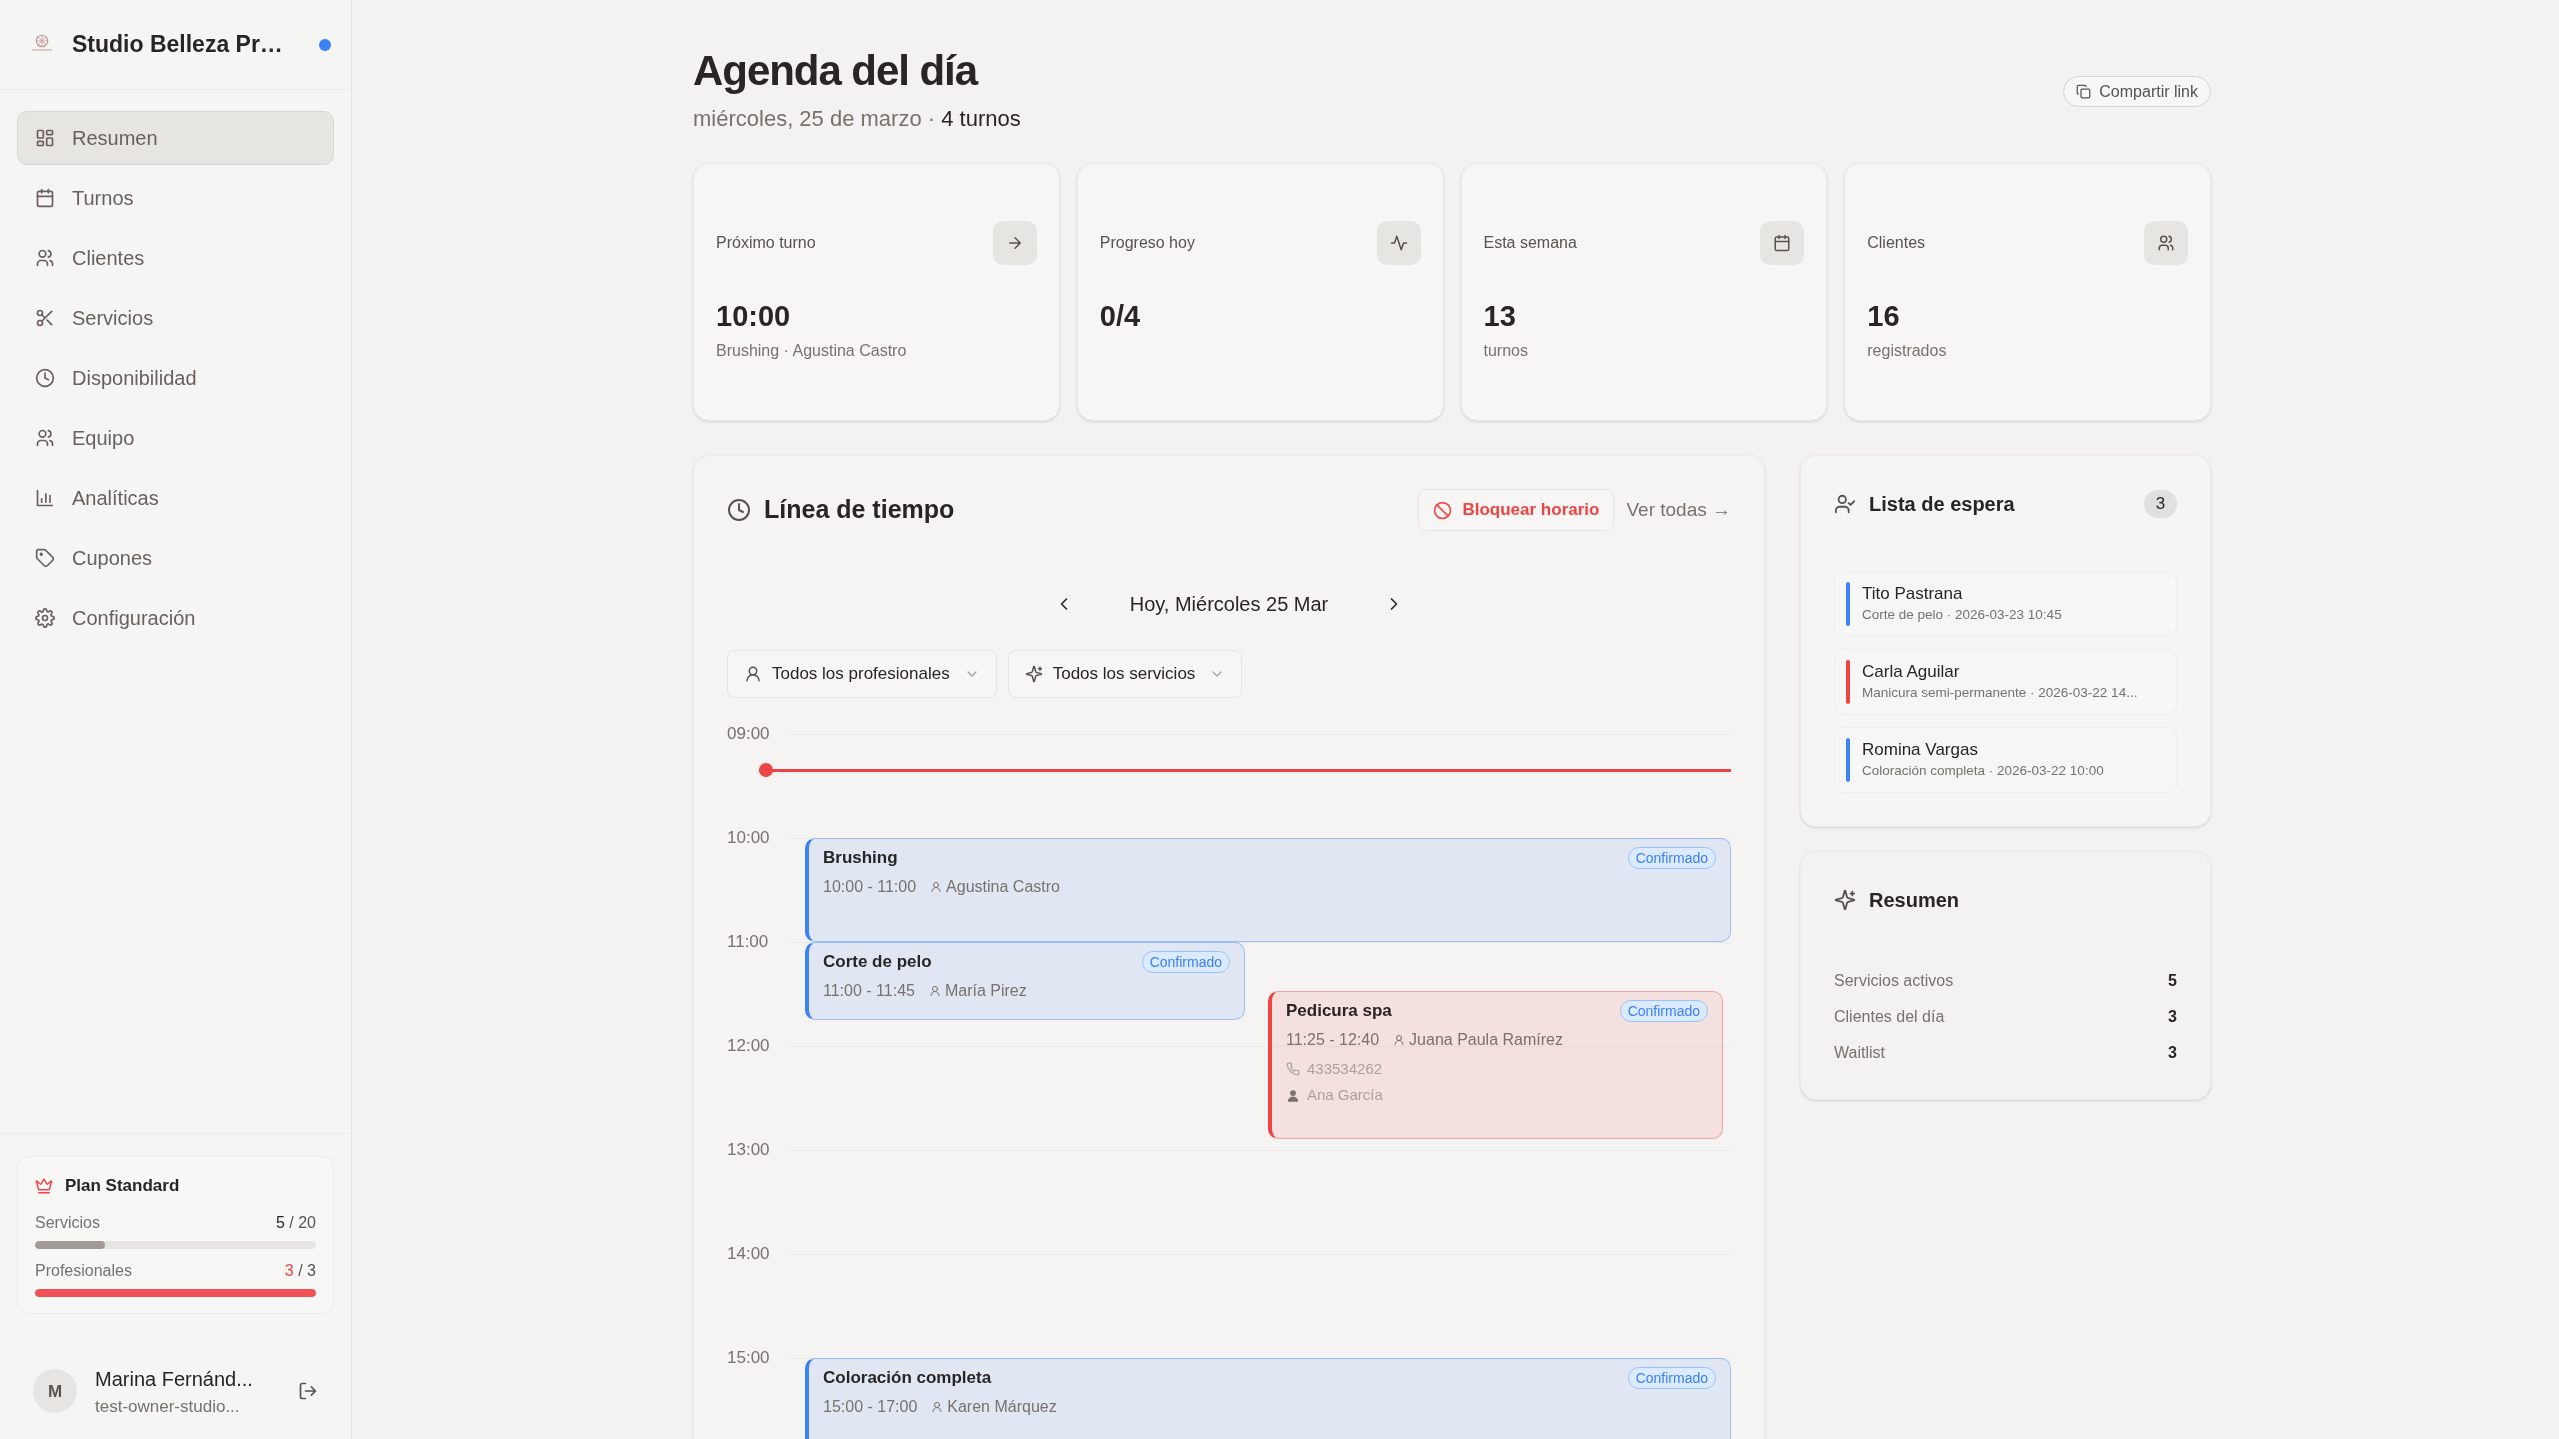 This screenshot has width=2559, height=1439. Describe the element at coordinates (766, 243) in the screenshot. I see `stat-label: Próximo turno` at that location.